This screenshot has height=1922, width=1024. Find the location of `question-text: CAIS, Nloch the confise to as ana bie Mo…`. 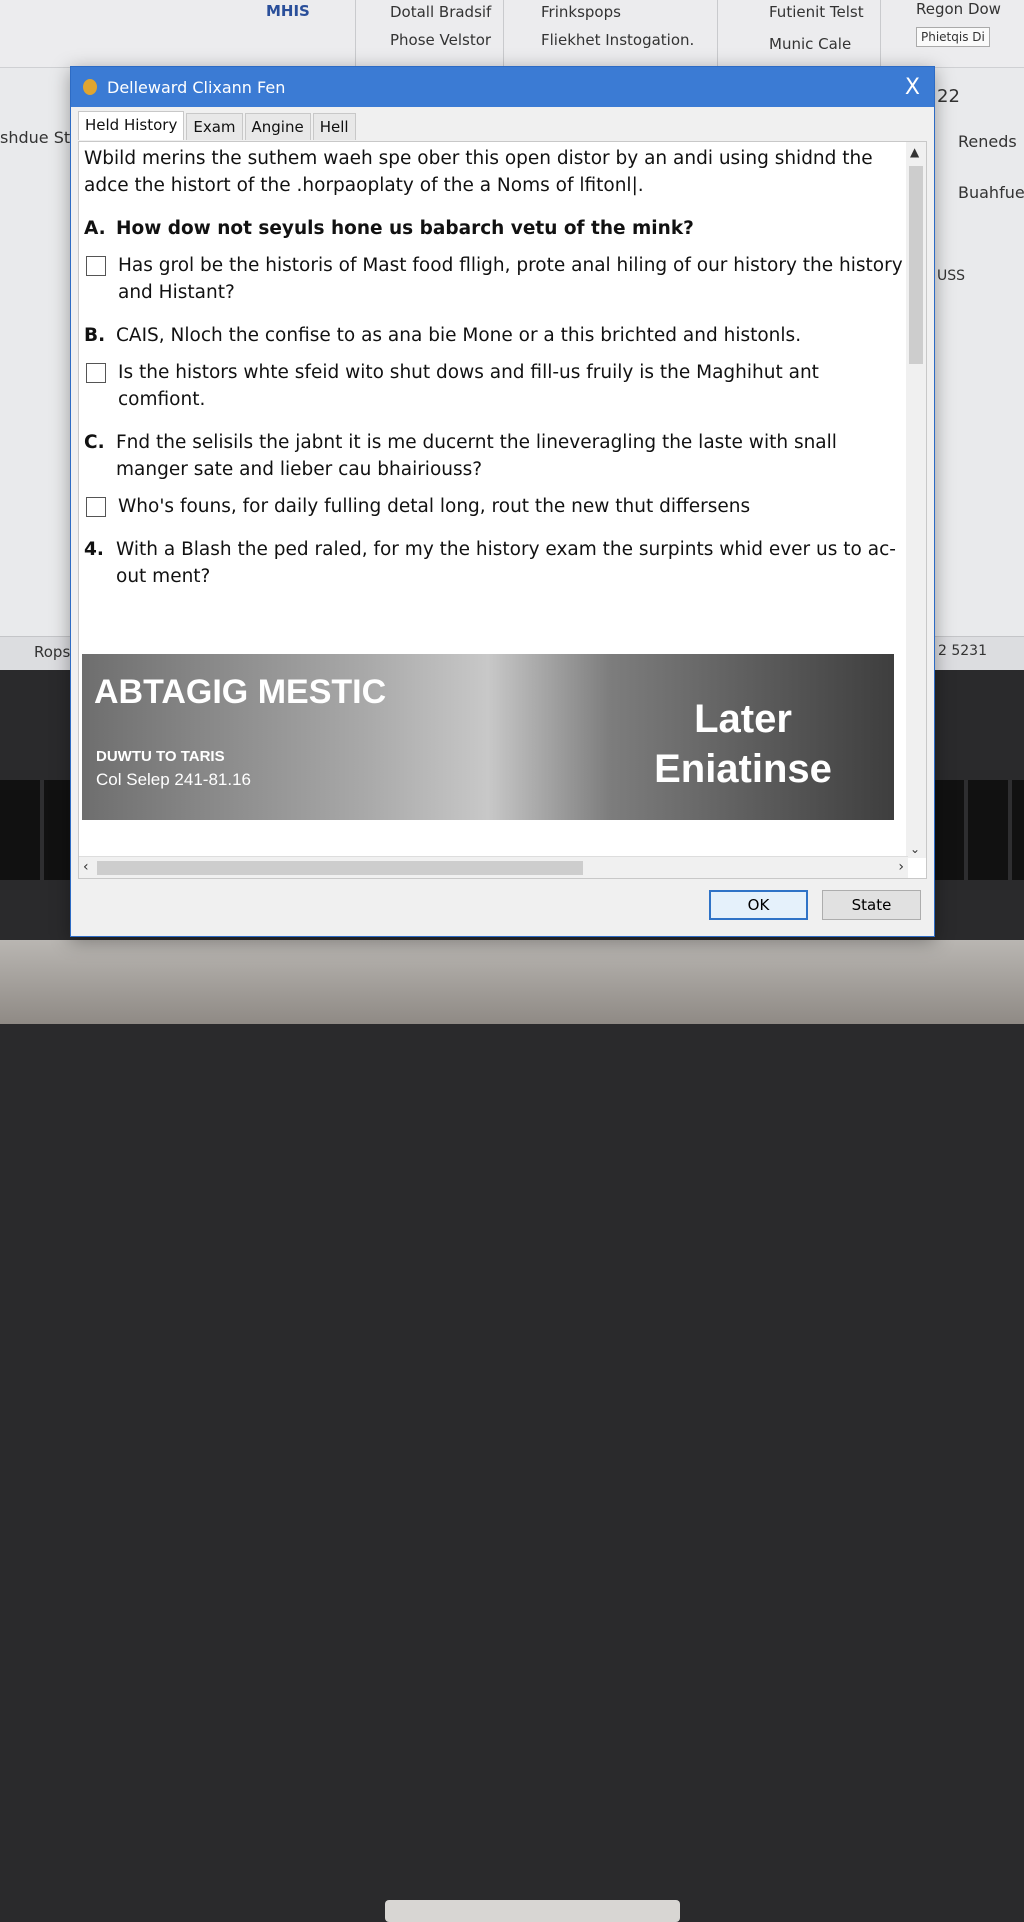

question-text: CAIS, Nloch the confise to as ana bie Mo… is located at coordinates (459, 335).